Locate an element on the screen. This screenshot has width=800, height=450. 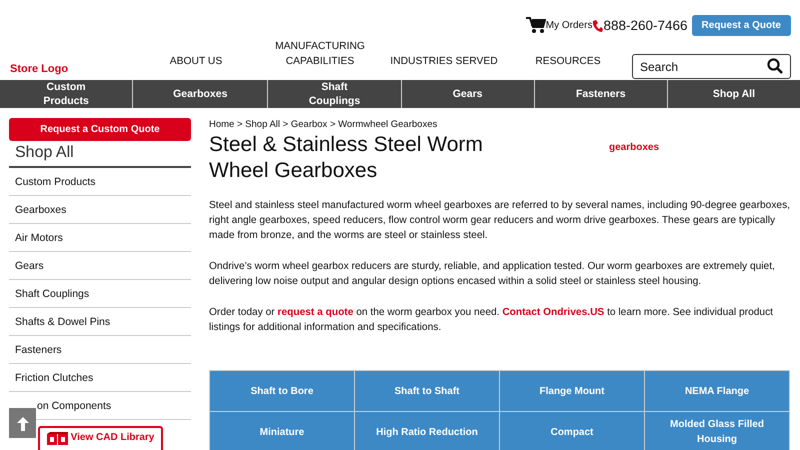
text-link: request a quote is located at coordinates (316, 312).